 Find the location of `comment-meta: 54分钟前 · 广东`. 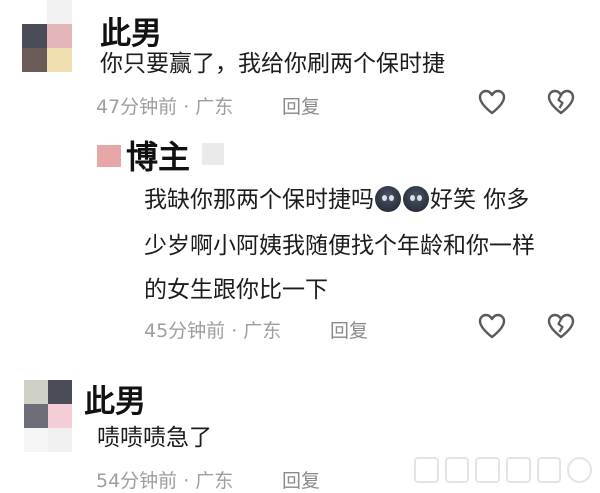

comment-meta: 54分钟前 · 广东 is located at coordinates (164, 479).